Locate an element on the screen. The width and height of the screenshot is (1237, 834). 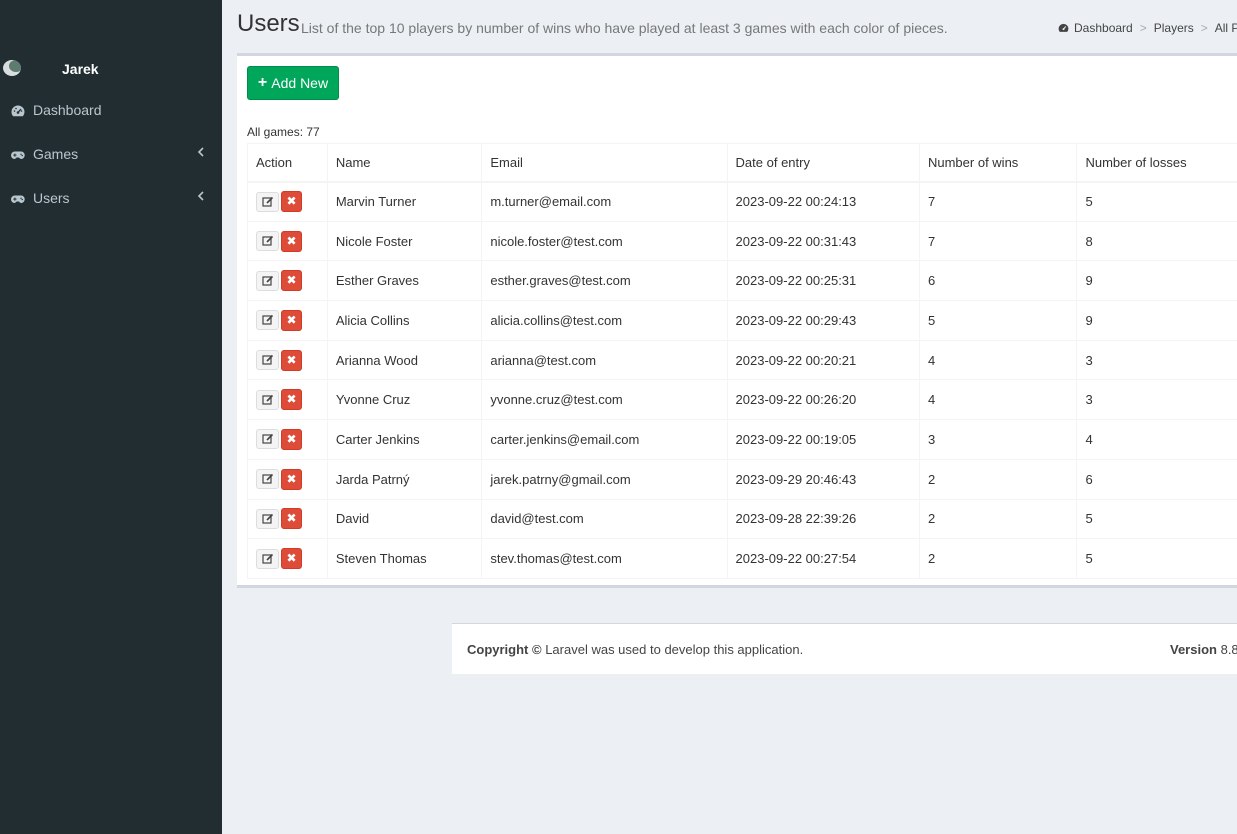
cell-email: jarek.patrny@gmail.com is located at coordinates (604, 479).